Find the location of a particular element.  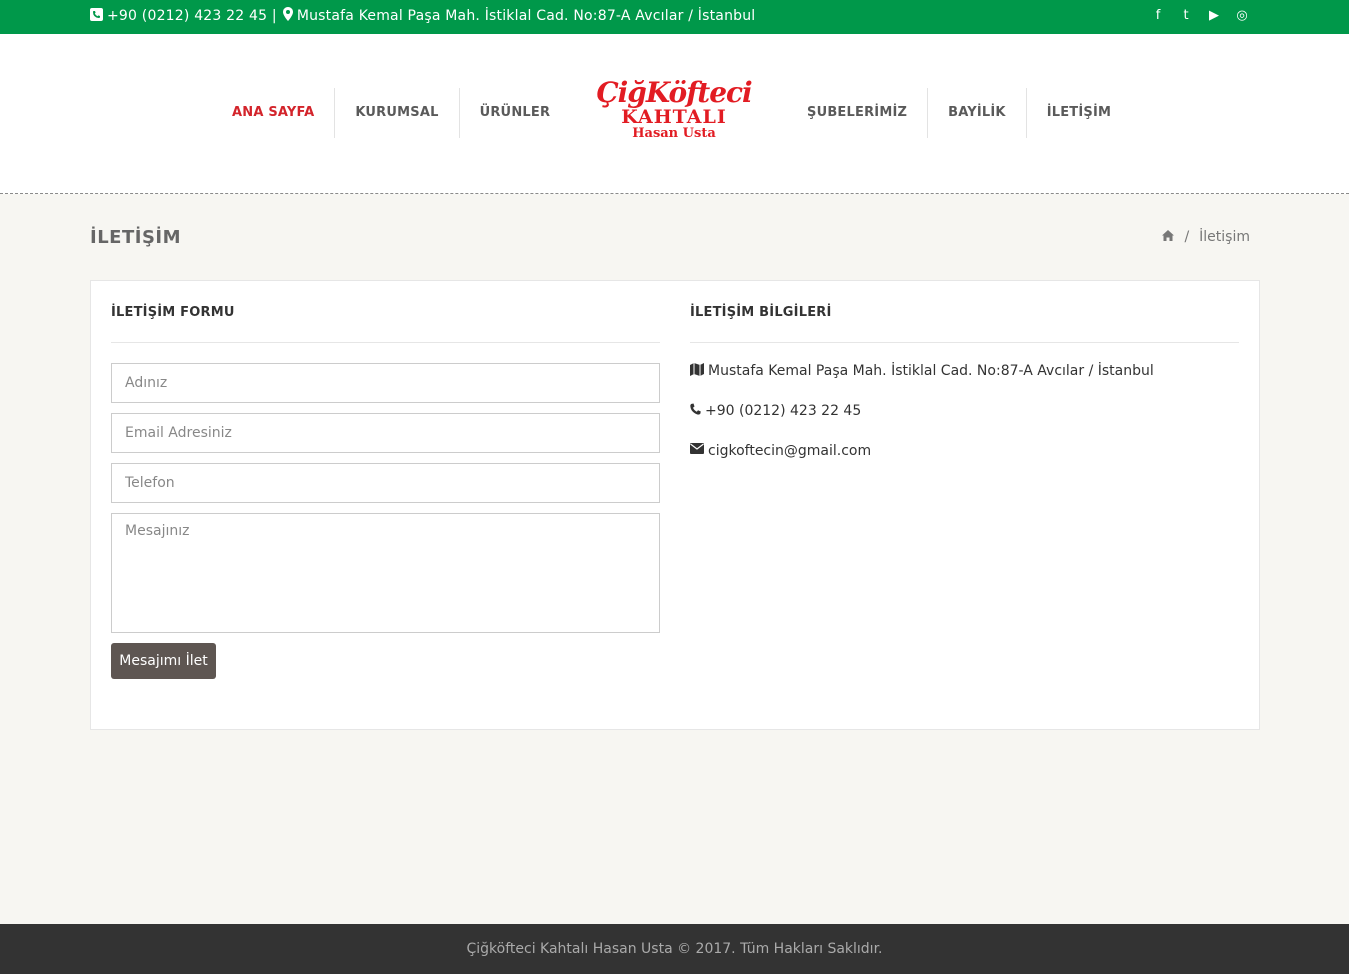

top-phone: +90 (0212) 423 22 45 | is located at coordinates (192, 16).